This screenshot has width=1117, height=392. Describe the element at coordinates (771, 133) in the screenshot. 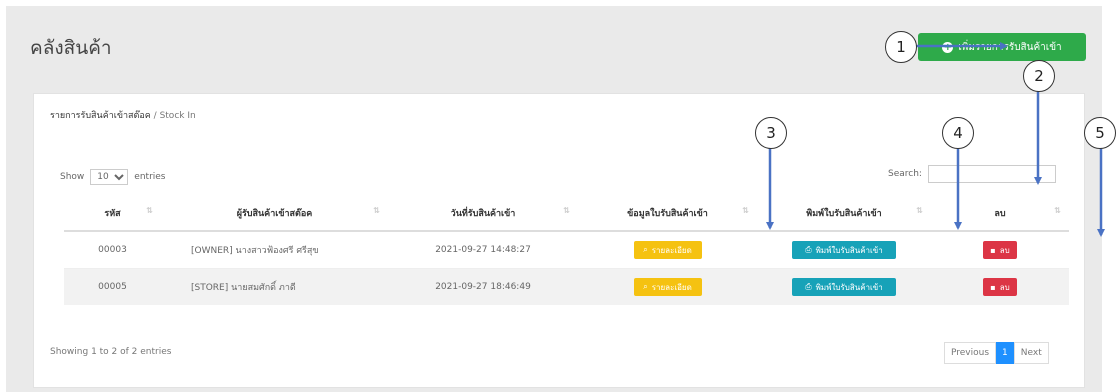

I see `callout-3: 3` at that location.